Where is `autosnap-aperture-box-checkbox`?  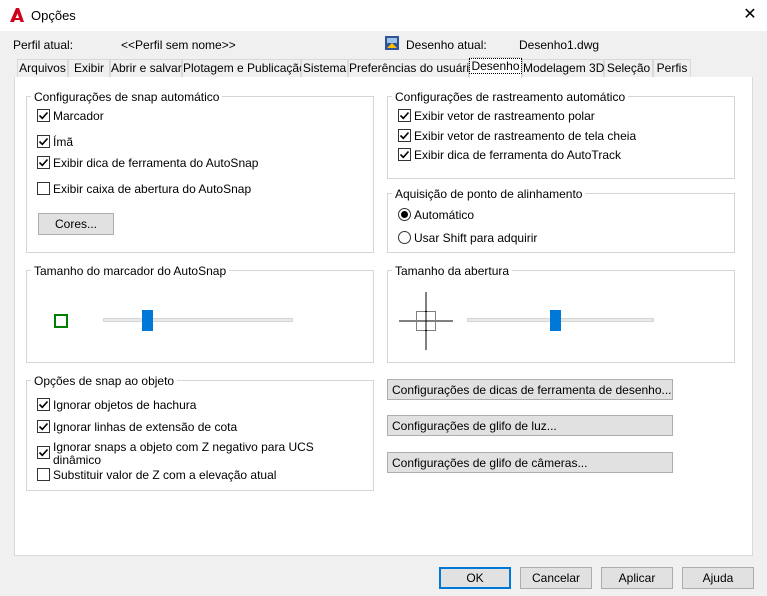
autosnap-aperture-box-checkbox is located at coordinates (43, 188).